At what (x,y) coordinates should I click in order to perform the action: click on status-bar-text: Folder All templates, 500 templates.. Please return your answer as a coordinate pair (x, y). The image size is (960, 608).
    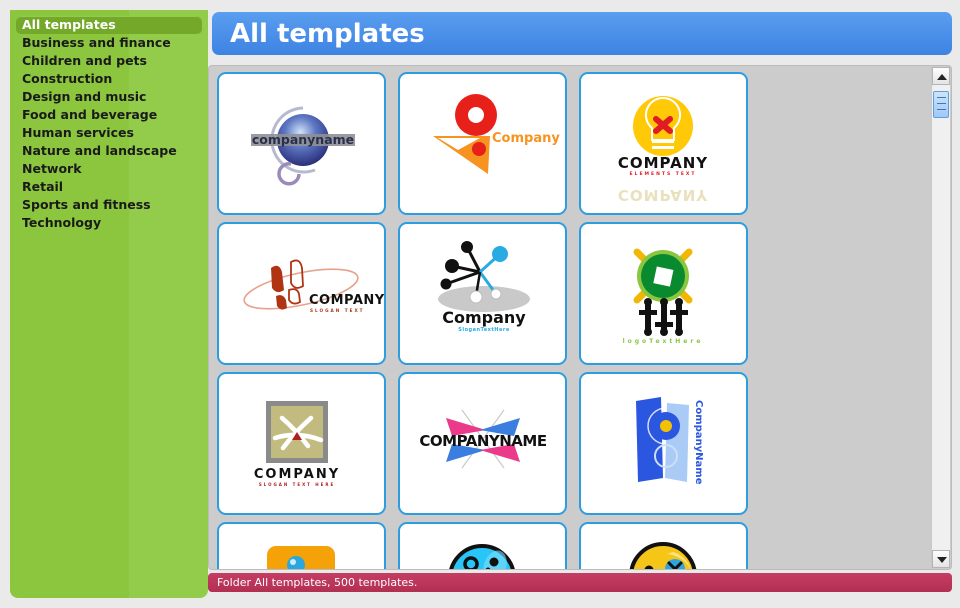
    Looking at the image, I should click on (317, 582).